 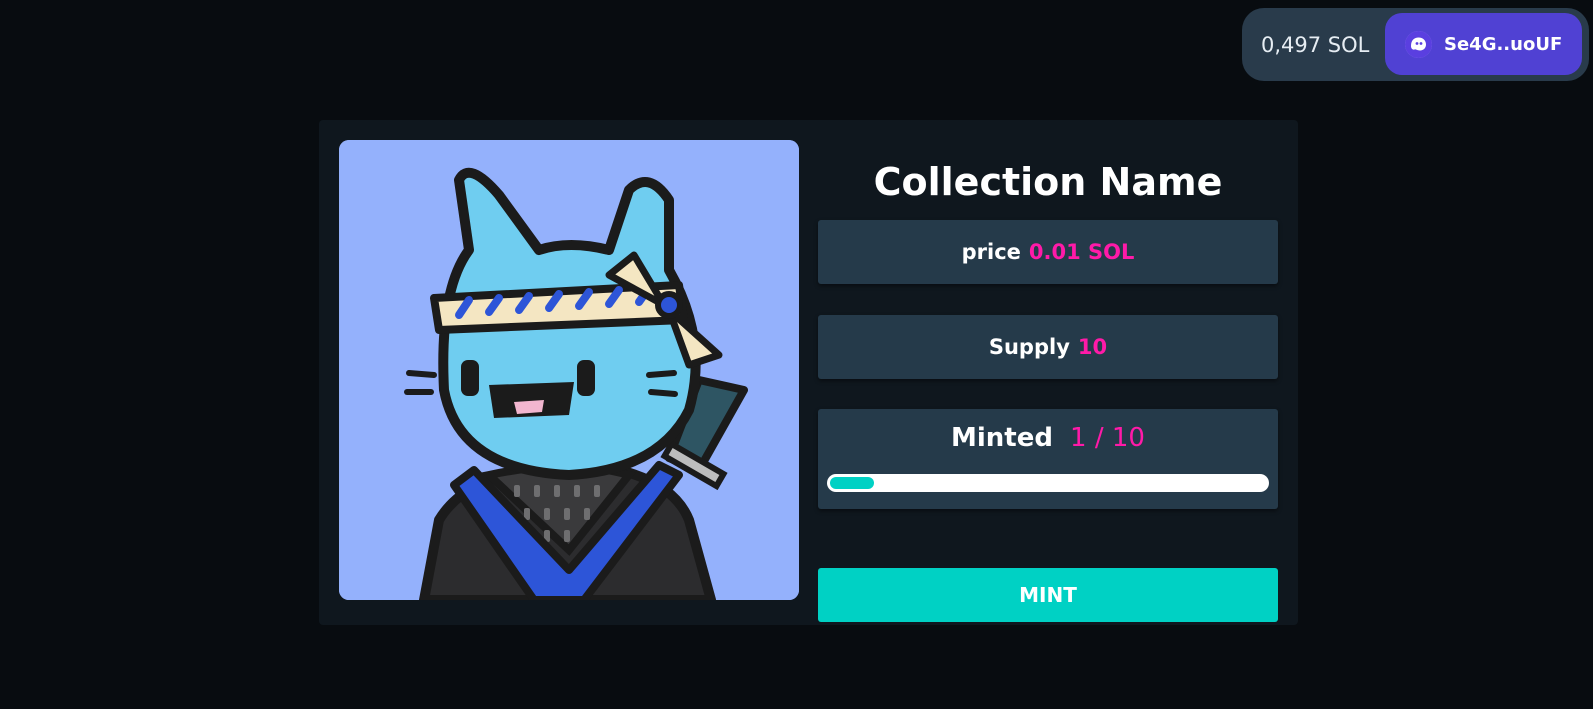 What do you see at coordinates (1048, 483) in the screenshot?
I see `minted-progress-bar` at bounding box center [1048, 483].